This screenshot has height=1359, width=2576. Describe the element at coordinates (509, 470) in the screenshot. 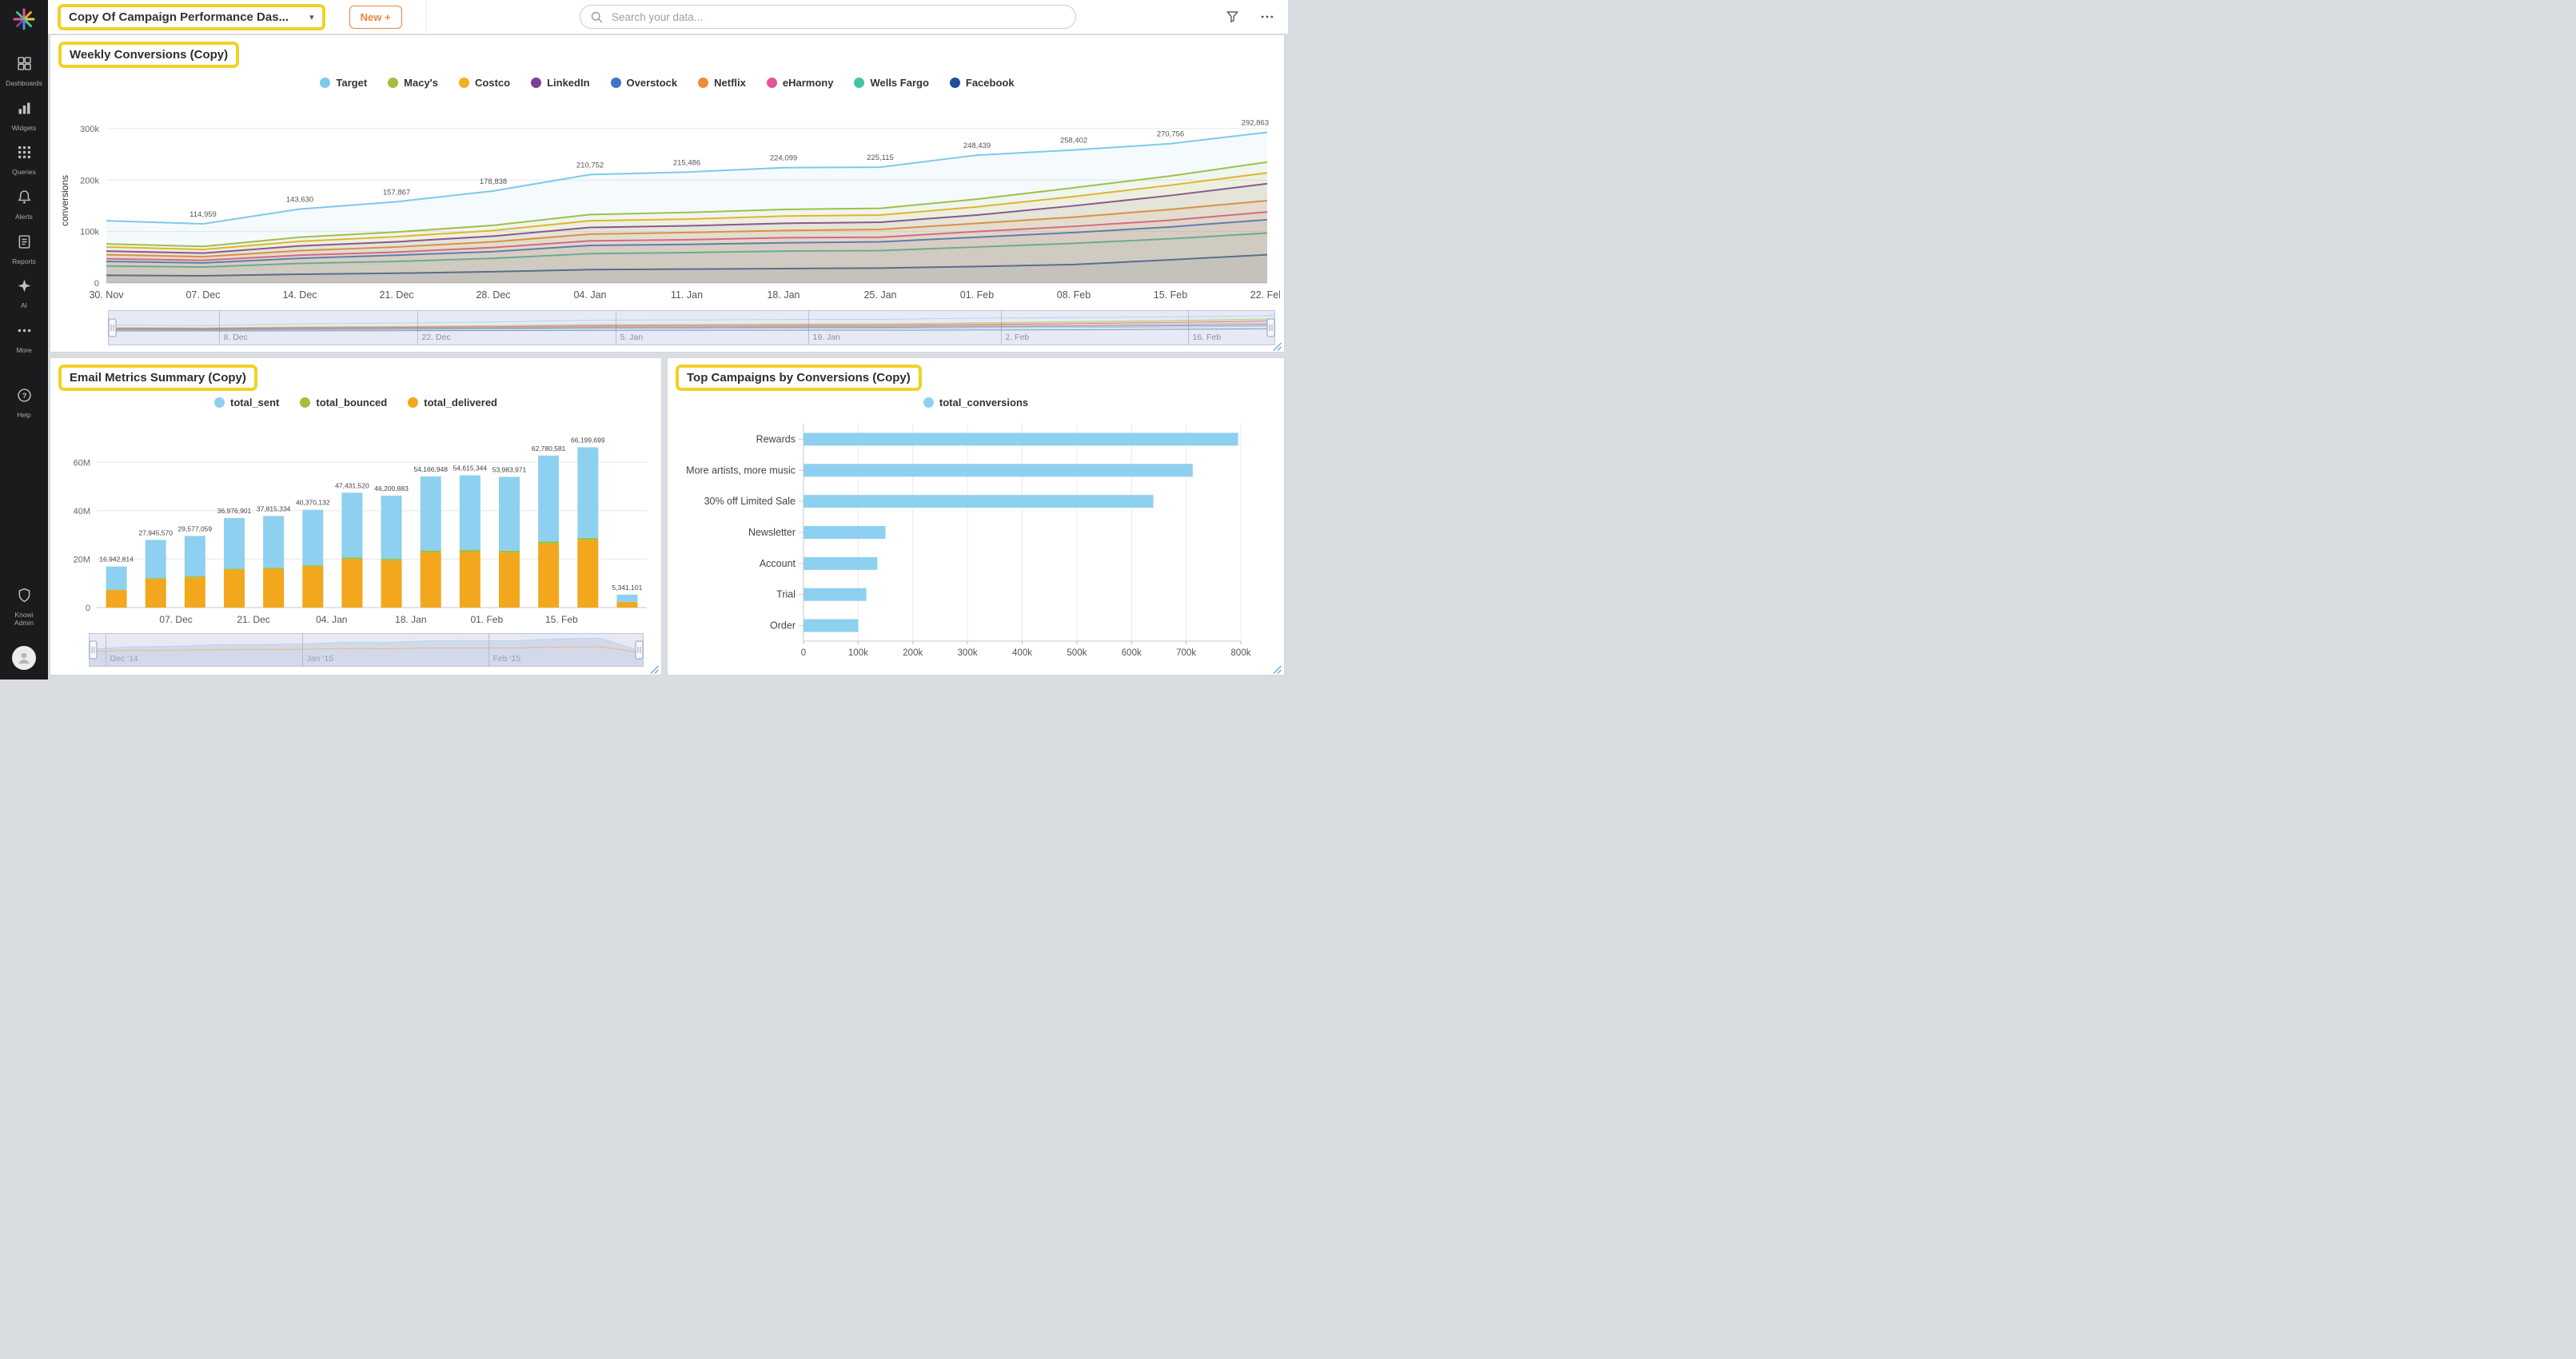

I see `svg-text: 53,983,971` at that location.